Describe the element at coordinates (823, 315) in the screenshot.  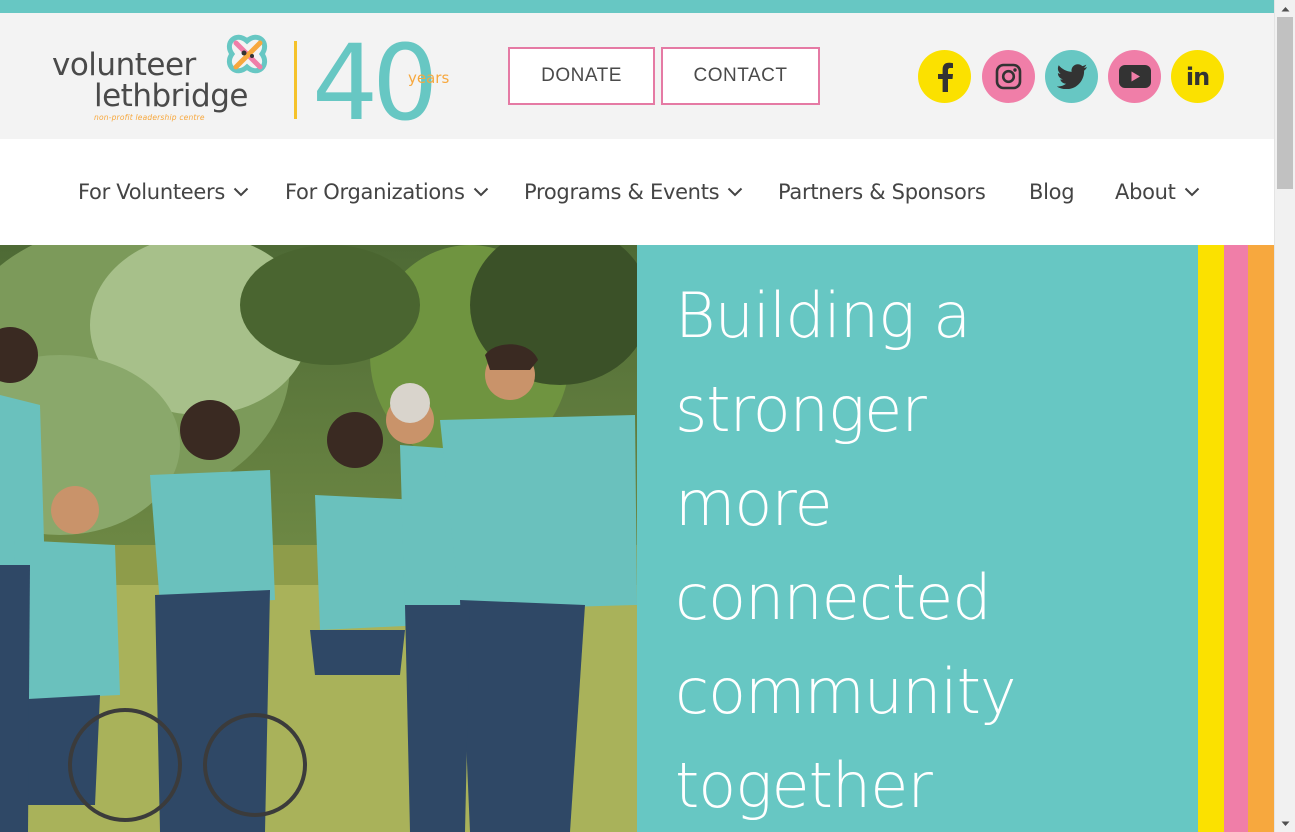
I see `hero-headline-line: Building a` at that location.